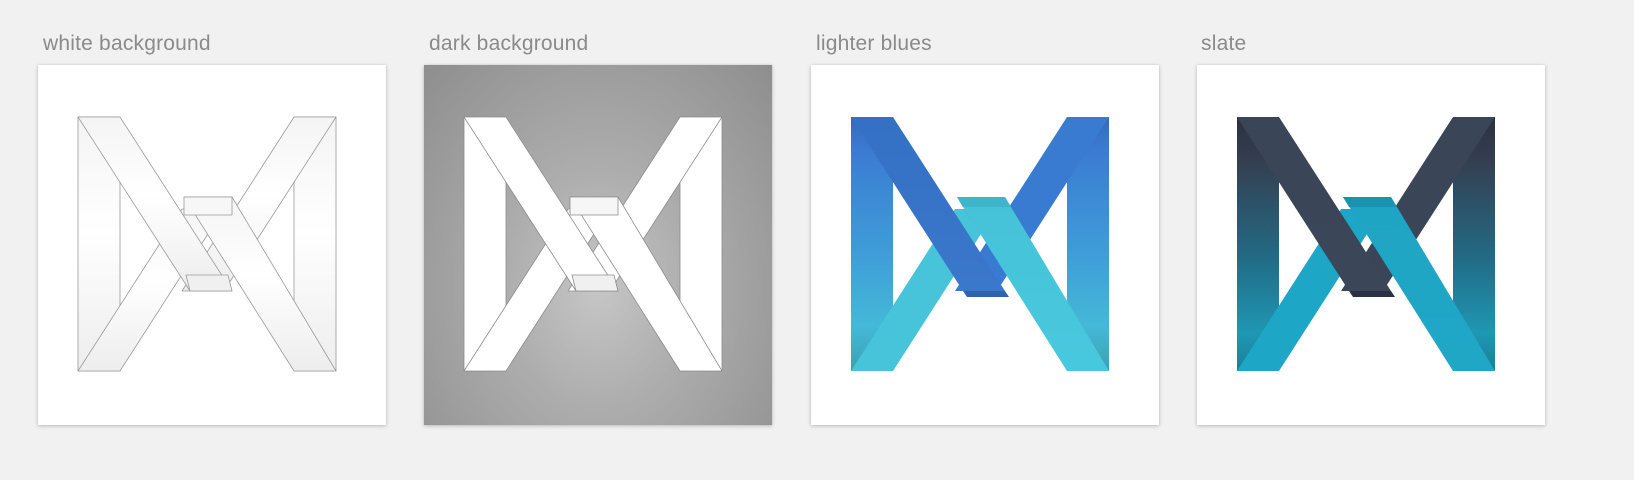 The height and width of the screenshot is (480, 1634). What do you see at coordinates (508, 44) in the screenshot?
I see `artboard-label: dark background` at bounding box center [508, 44].